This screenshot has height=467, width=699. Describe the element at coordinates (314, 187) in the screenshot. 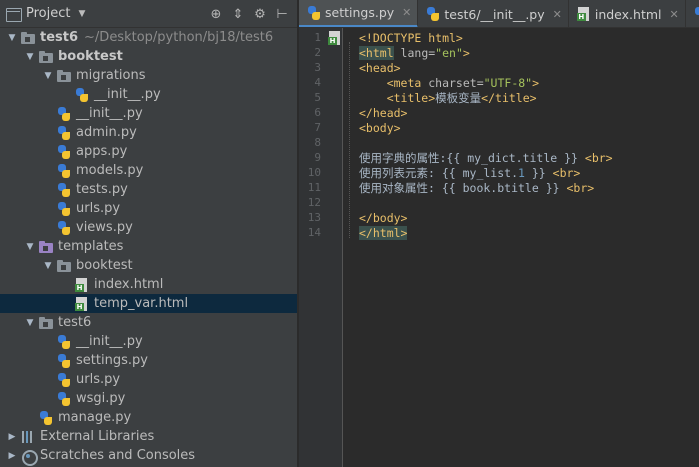

I see `line-number: 11` at that location.